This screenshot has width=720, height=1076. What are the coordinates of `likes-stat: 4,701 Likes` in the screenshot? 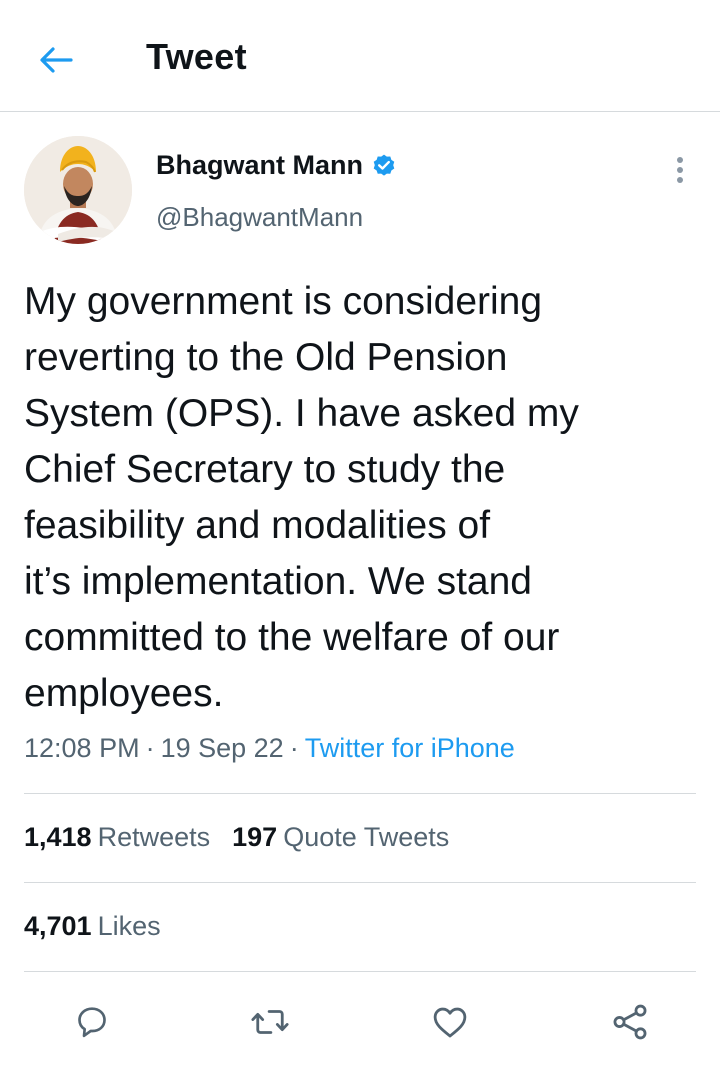 It's located at (92, 926).